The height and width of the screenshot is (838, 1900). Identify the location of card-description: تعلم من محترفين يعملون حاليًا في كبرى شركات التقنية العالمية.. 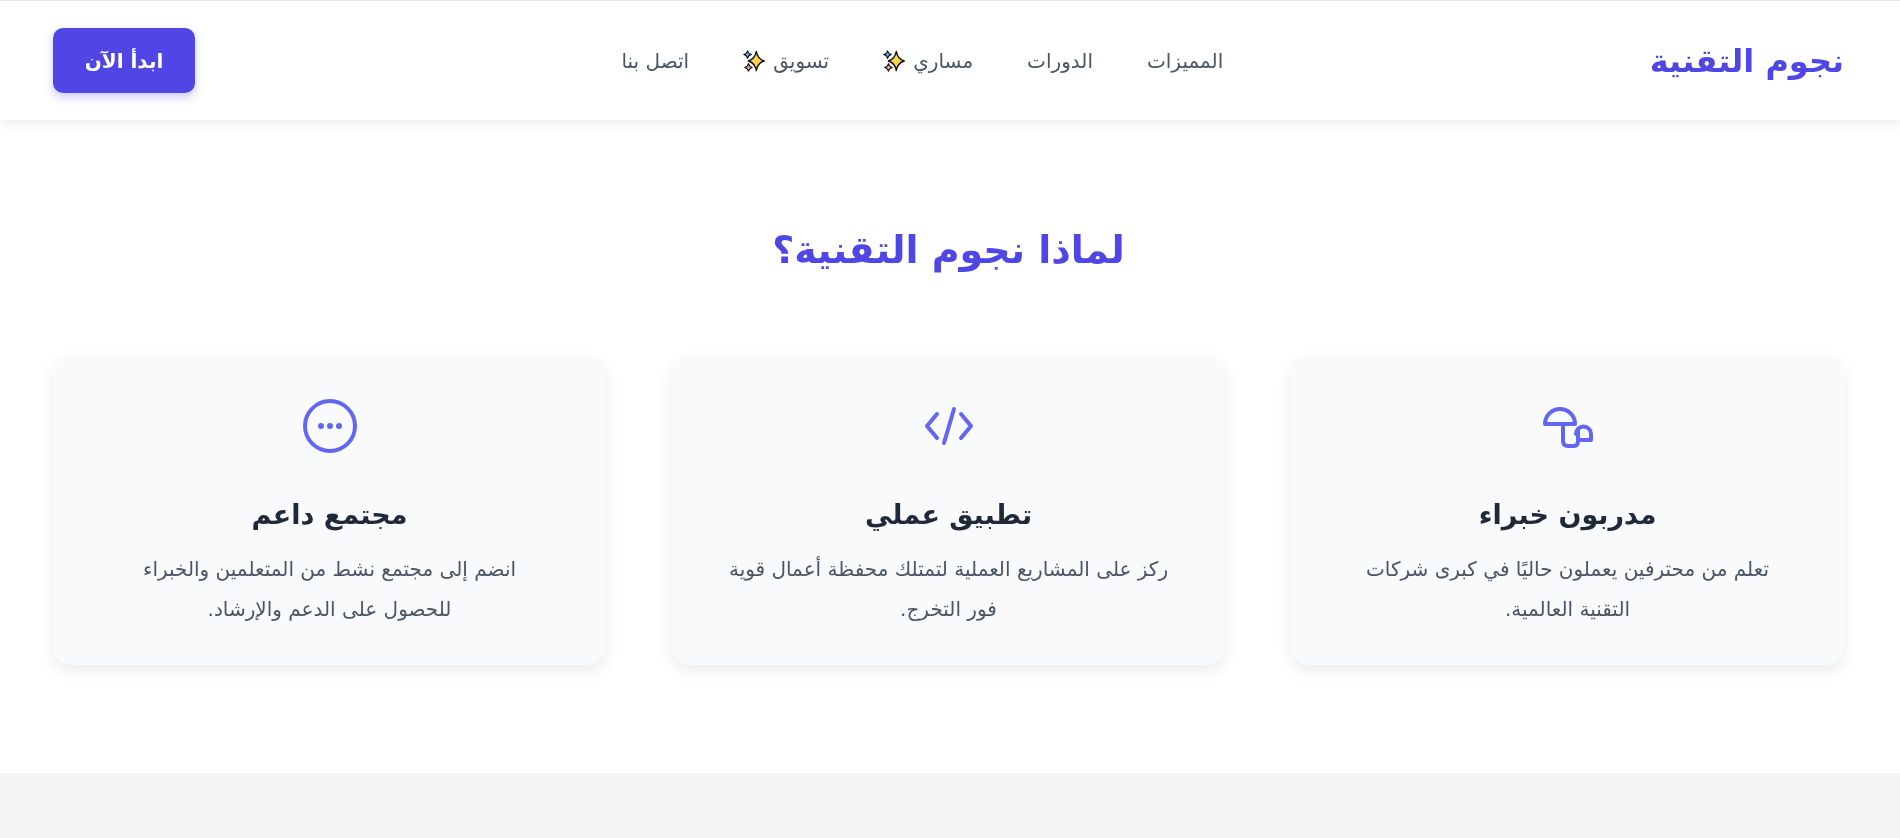
(1567, 589).